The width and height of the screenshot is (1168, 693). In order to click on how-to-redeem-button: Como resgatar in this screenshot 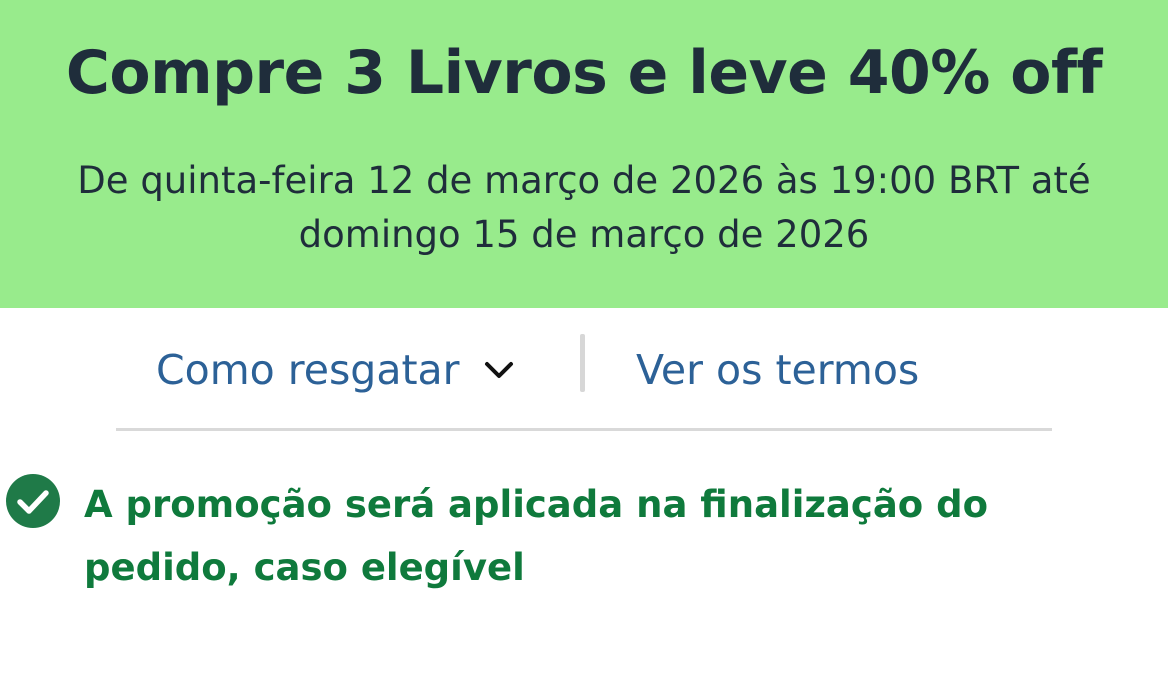, I will do `click(337, 370)`.